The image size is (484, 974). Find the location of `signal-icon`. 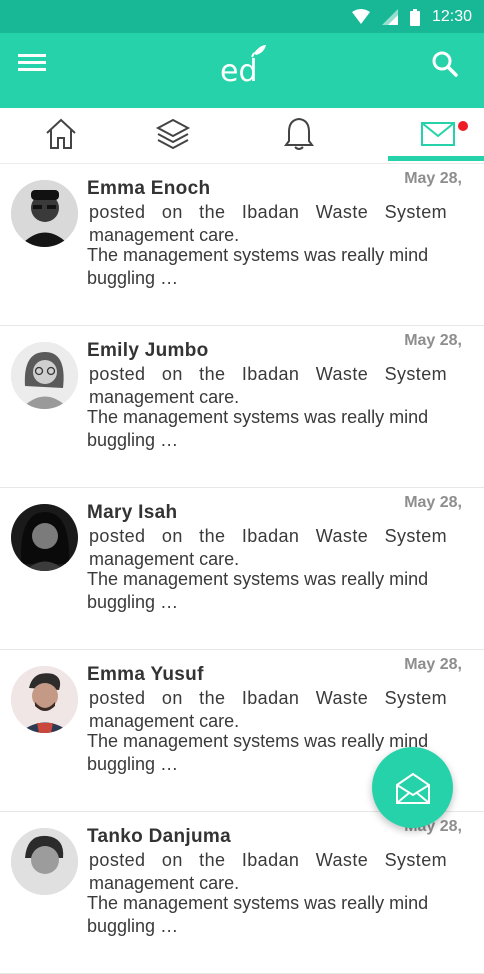

signal-icon is located at coordinates (389, 17).